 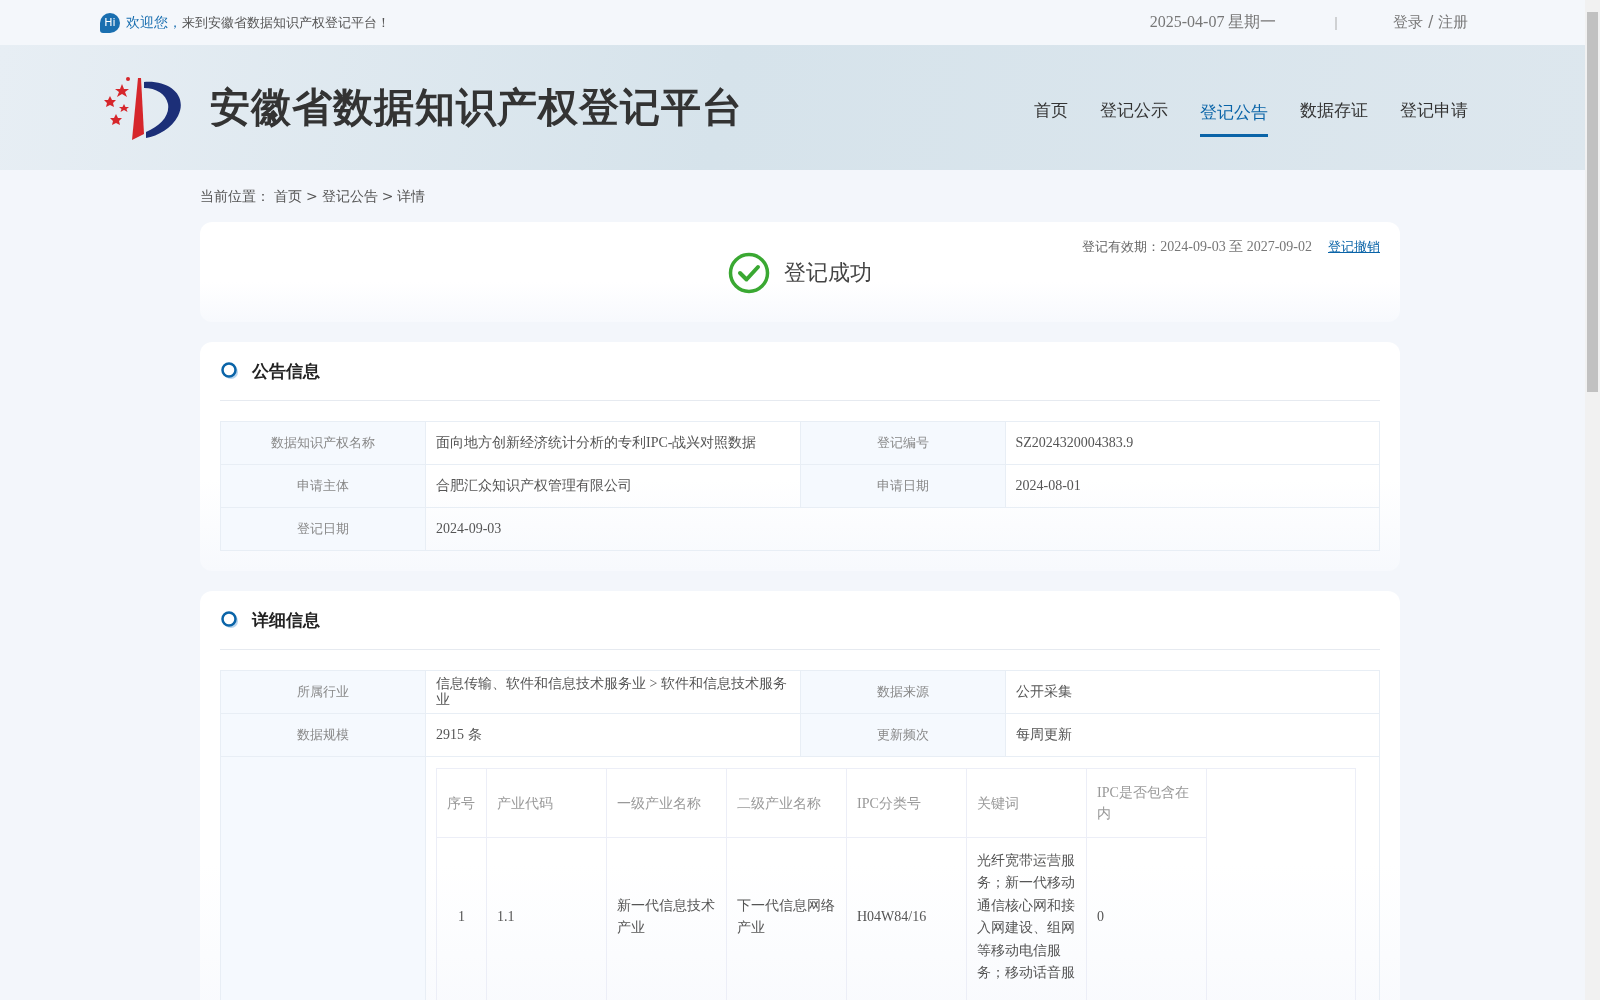 I want to click on date-text: 2025-04-07 星期一, so click(x=1213, y=22).